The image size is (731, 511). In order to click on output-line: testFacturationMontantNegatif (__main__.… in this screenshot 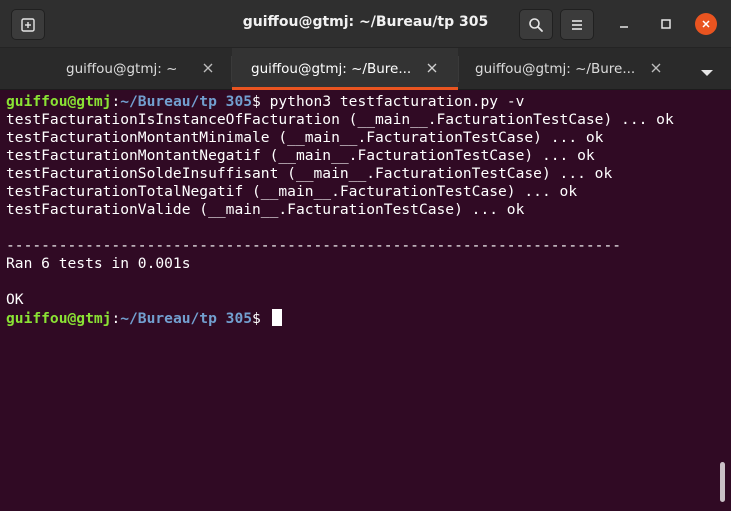, I will do `click(300, 155)`.